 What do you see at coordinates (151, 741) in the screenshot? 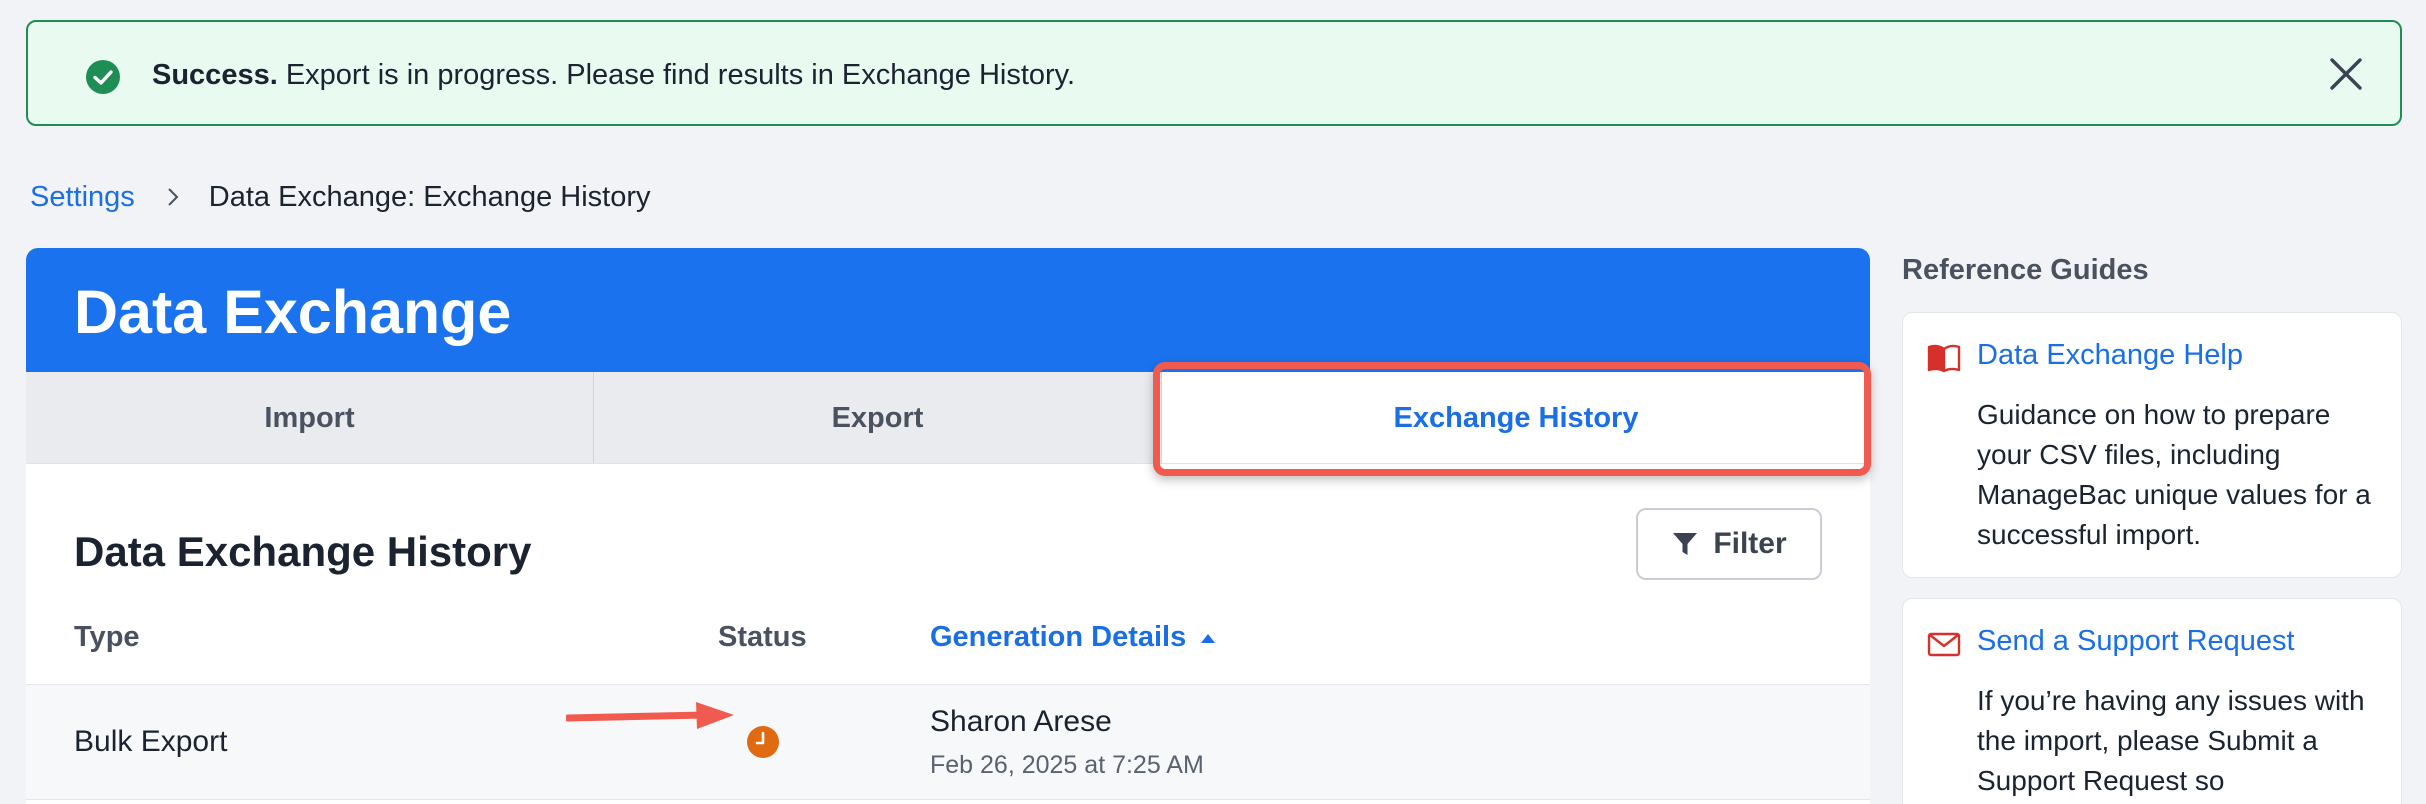
I see `row-type: Bulk Export` at bounding box center [151, 741].